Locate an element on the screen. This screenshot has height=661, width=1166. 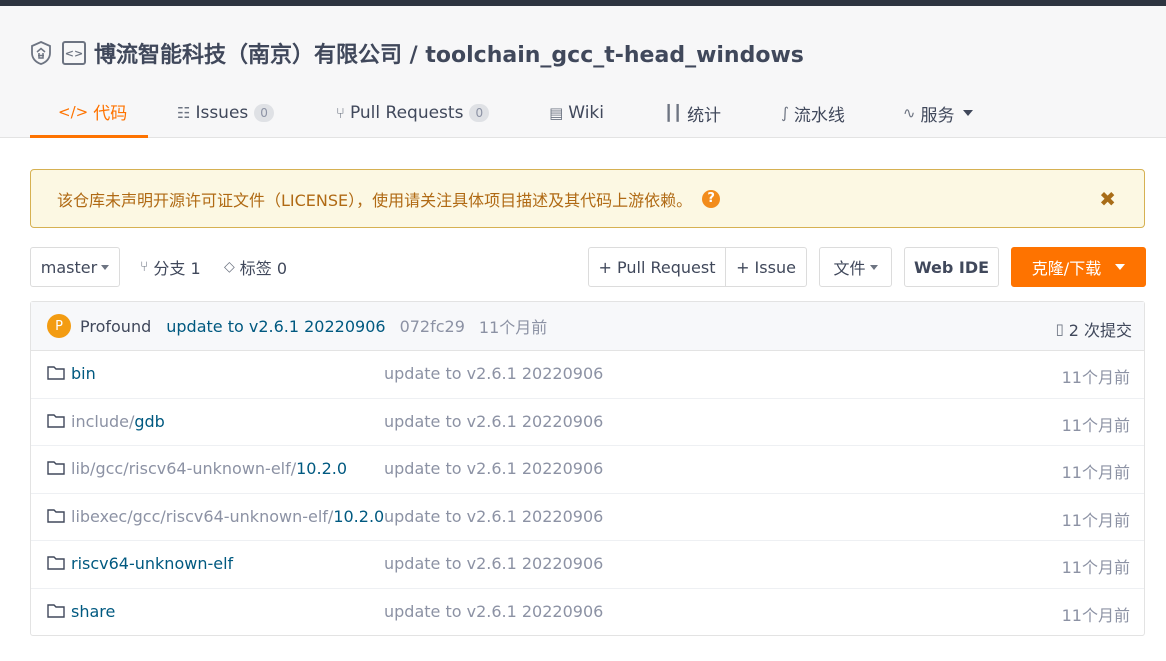
tab-stats: ┃┃ 统计 is located at coordinates (692, 113).